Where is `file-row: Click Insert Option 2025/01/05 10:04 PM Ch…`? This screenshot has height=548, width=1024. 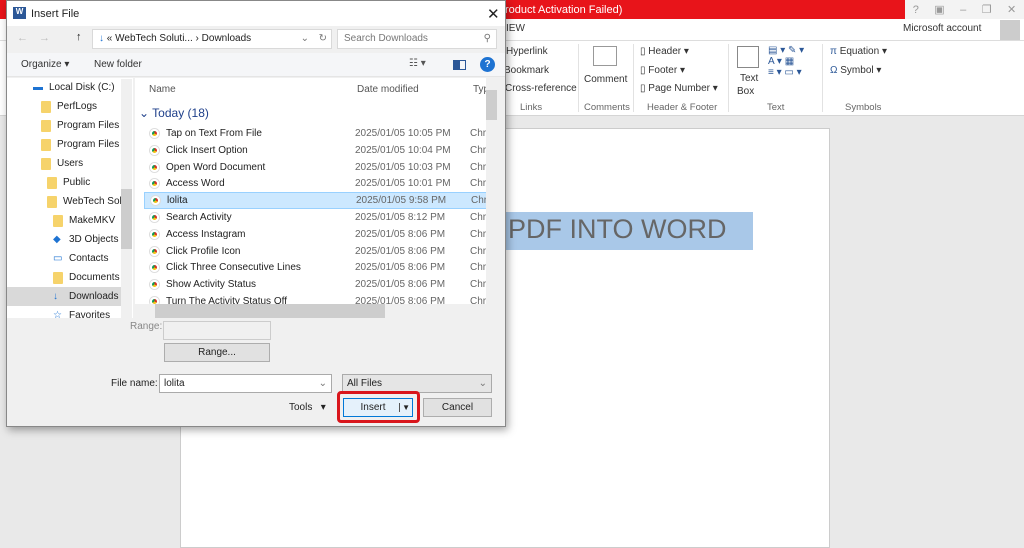 file-row: Click Insert Option 2025/01/05 10:04 PM Ch… is located at coordinates (320, 150).